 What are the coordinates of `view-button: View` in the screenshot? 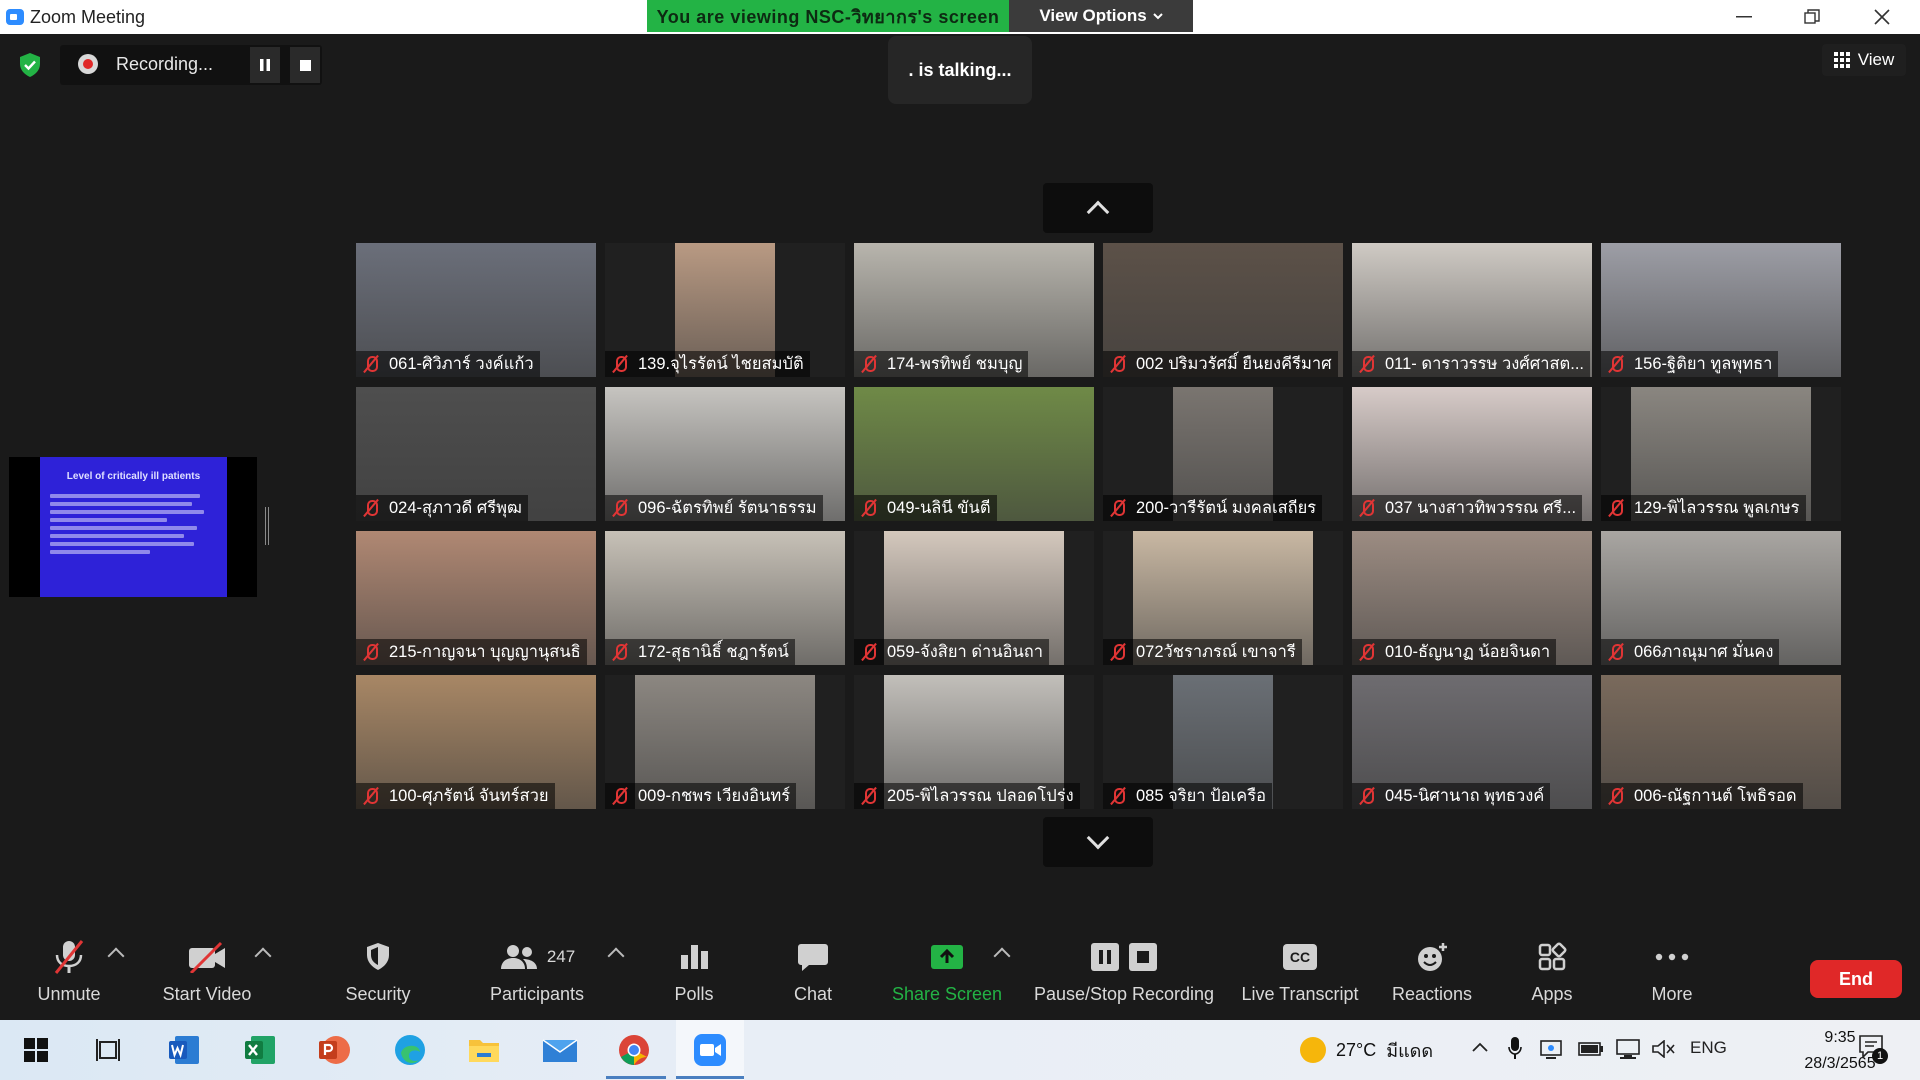 It's located at (1864, 60).